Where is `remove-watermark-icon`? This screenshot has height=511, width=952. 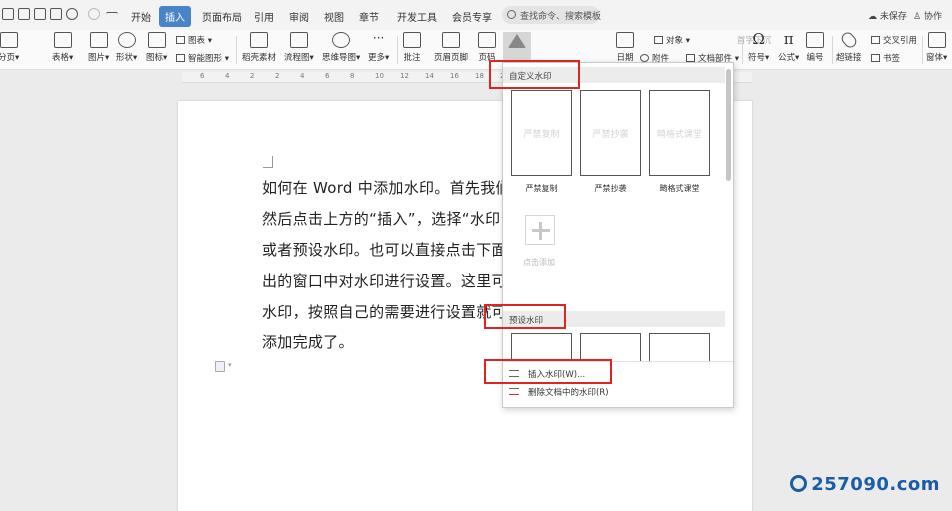 remove-watermark-icon is located at coordinates (514, 391).